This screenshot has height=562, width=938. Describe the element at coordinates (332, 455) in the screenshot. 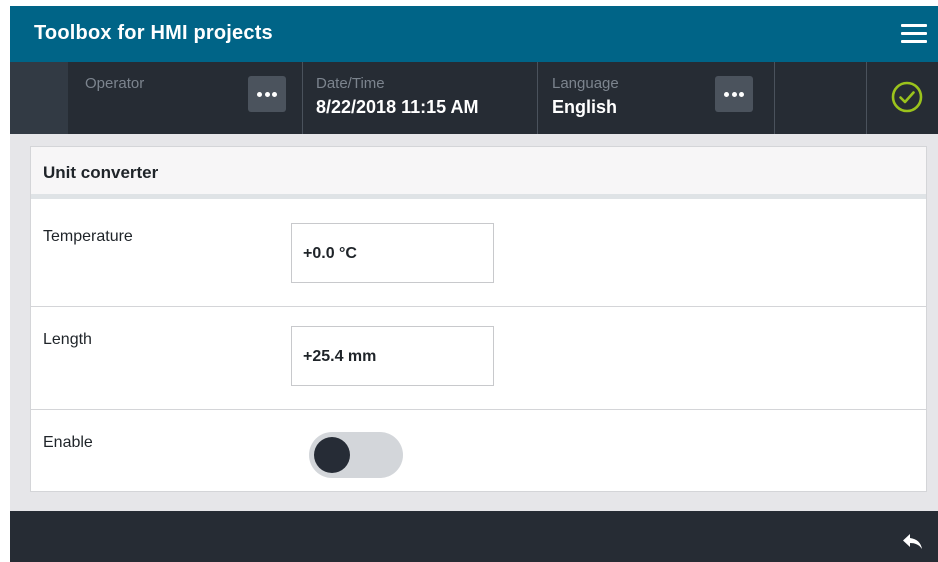

I see `toggle-knob` at that location.